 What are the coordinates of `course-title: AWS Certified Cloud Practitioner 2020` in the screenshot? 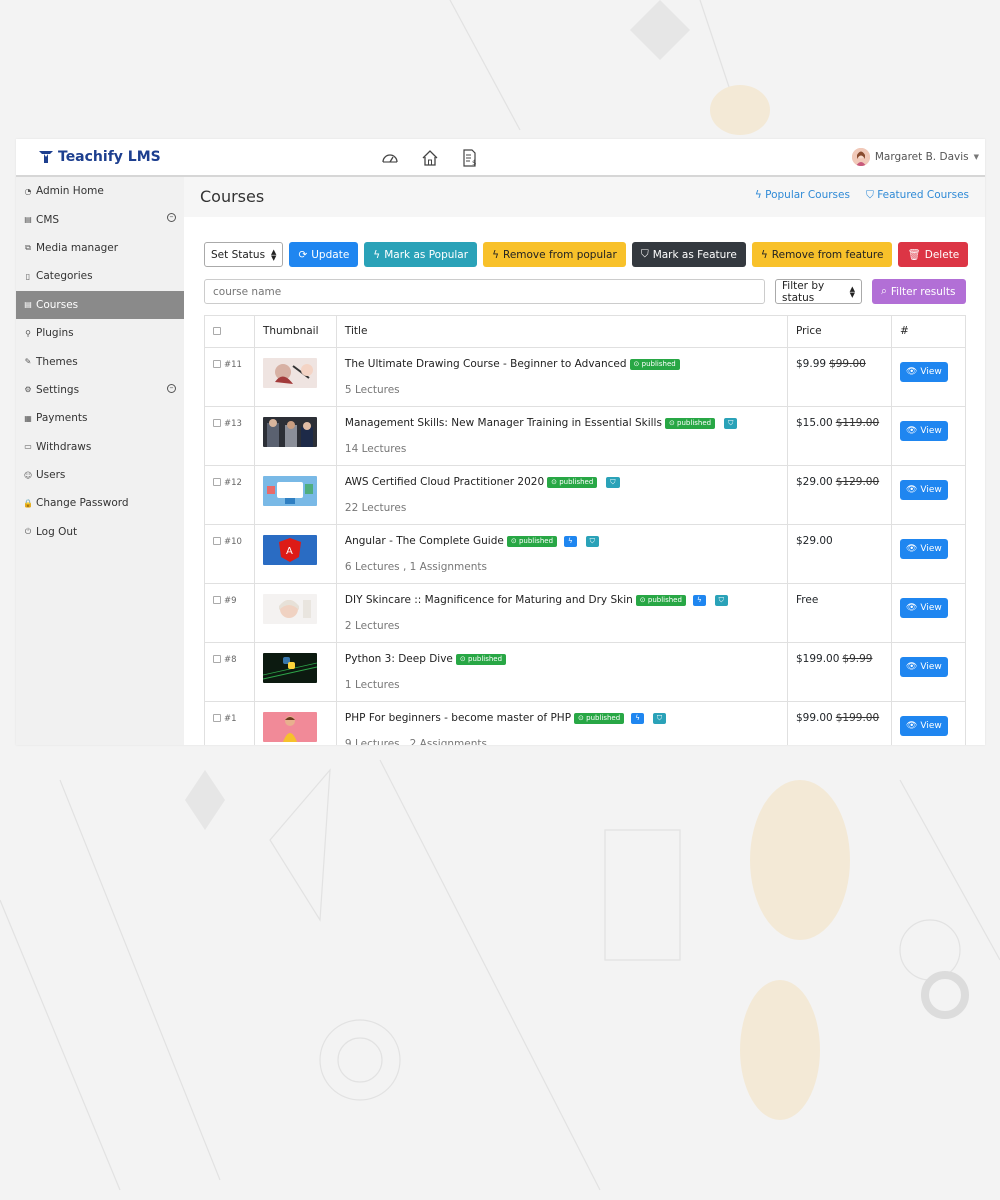 It's located at (444, 482).